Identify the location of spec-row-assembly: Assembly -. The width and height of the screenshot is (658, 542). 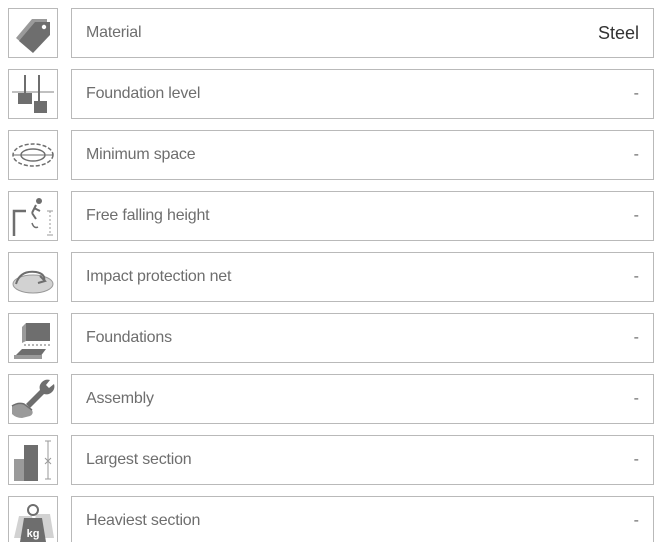
(331, 399).